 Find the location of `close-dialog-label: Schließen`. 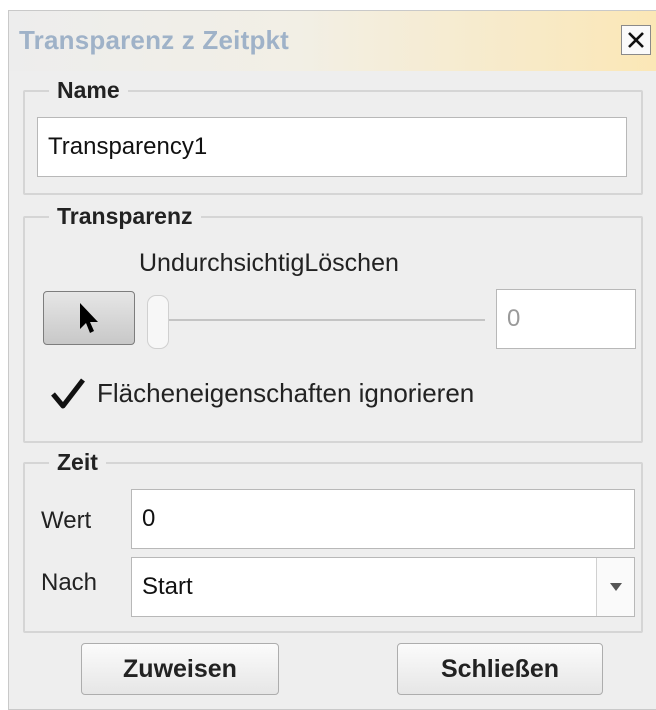

close-dialog-label: Schließen is located at coordinates (500, 668).